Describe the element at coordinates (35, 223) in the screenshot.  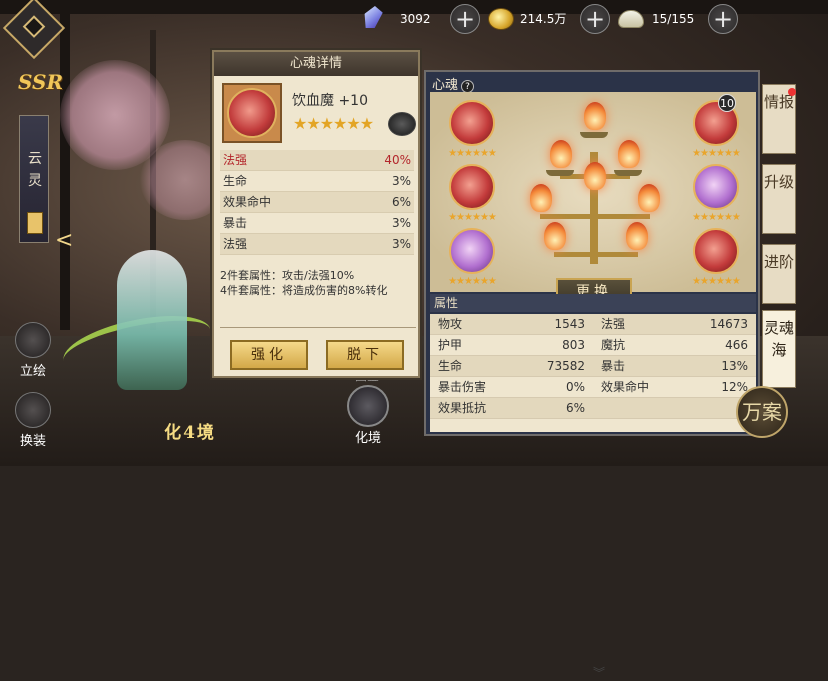
I see `seal-icon` at that location.